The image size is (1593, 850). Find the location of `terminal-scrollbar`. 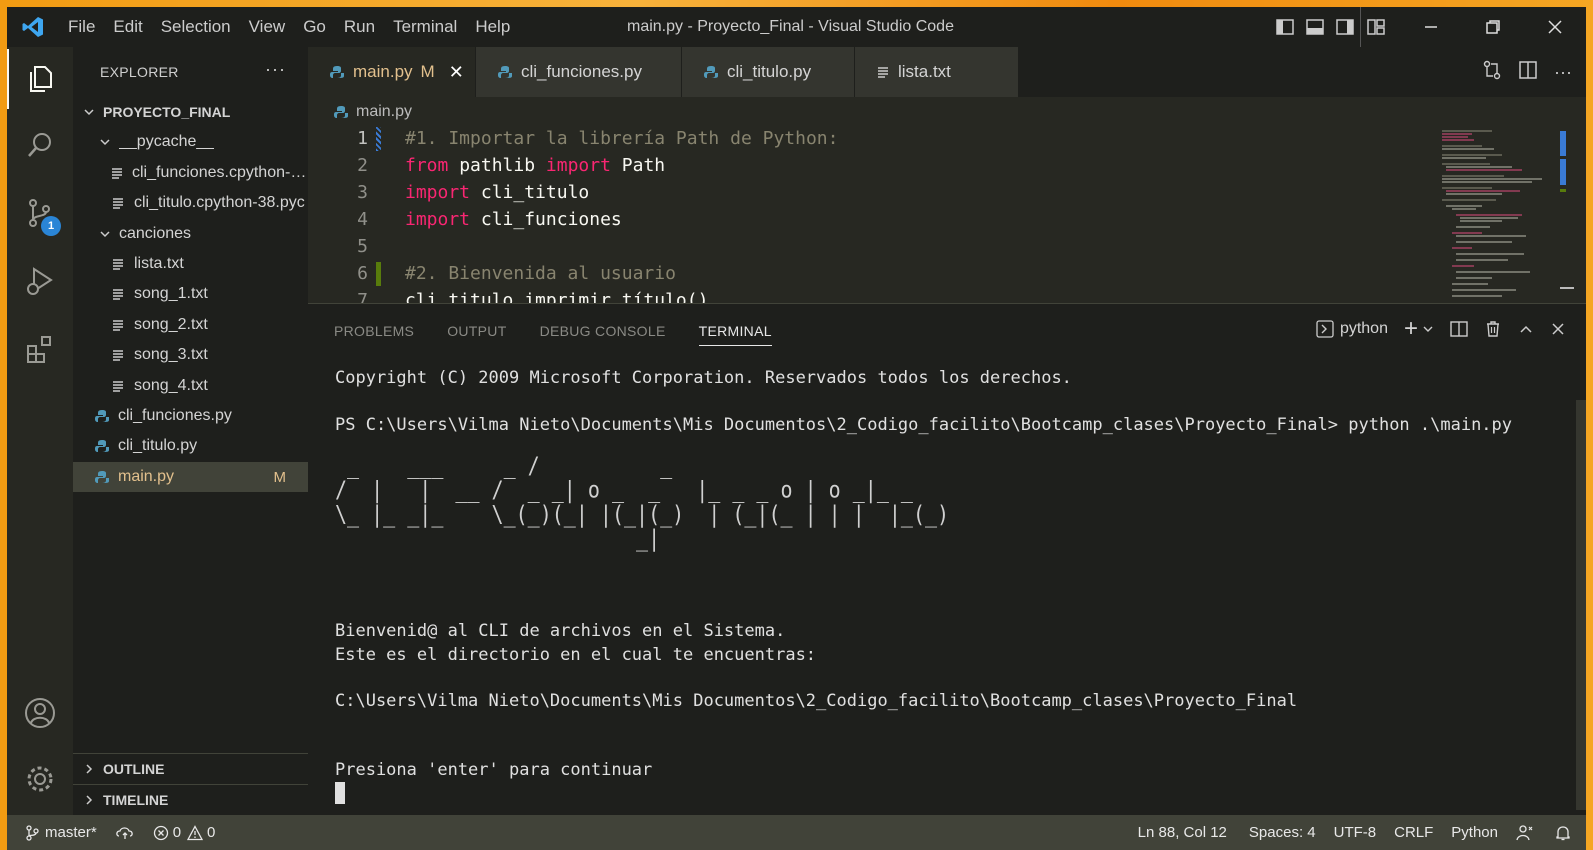

terminal-scrollbar is located at coordinates (1581, 605).